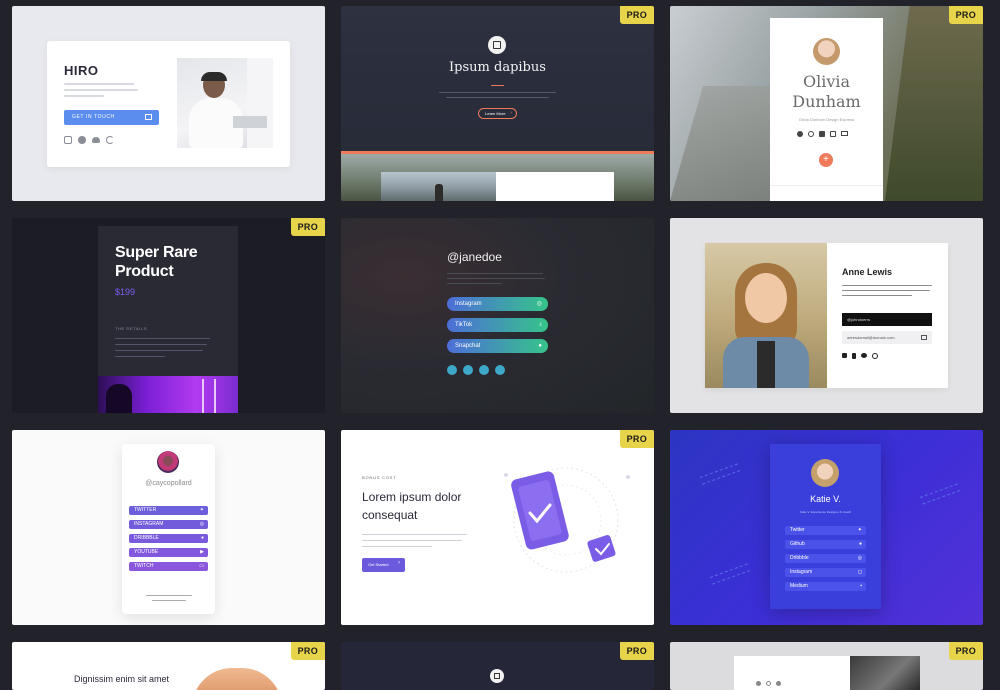 The width and height of the screenshot is (1000, 690). Describe the element at coordinates (81, 70) in the screenshot. I see `hiro-title: HIRO` at that location.